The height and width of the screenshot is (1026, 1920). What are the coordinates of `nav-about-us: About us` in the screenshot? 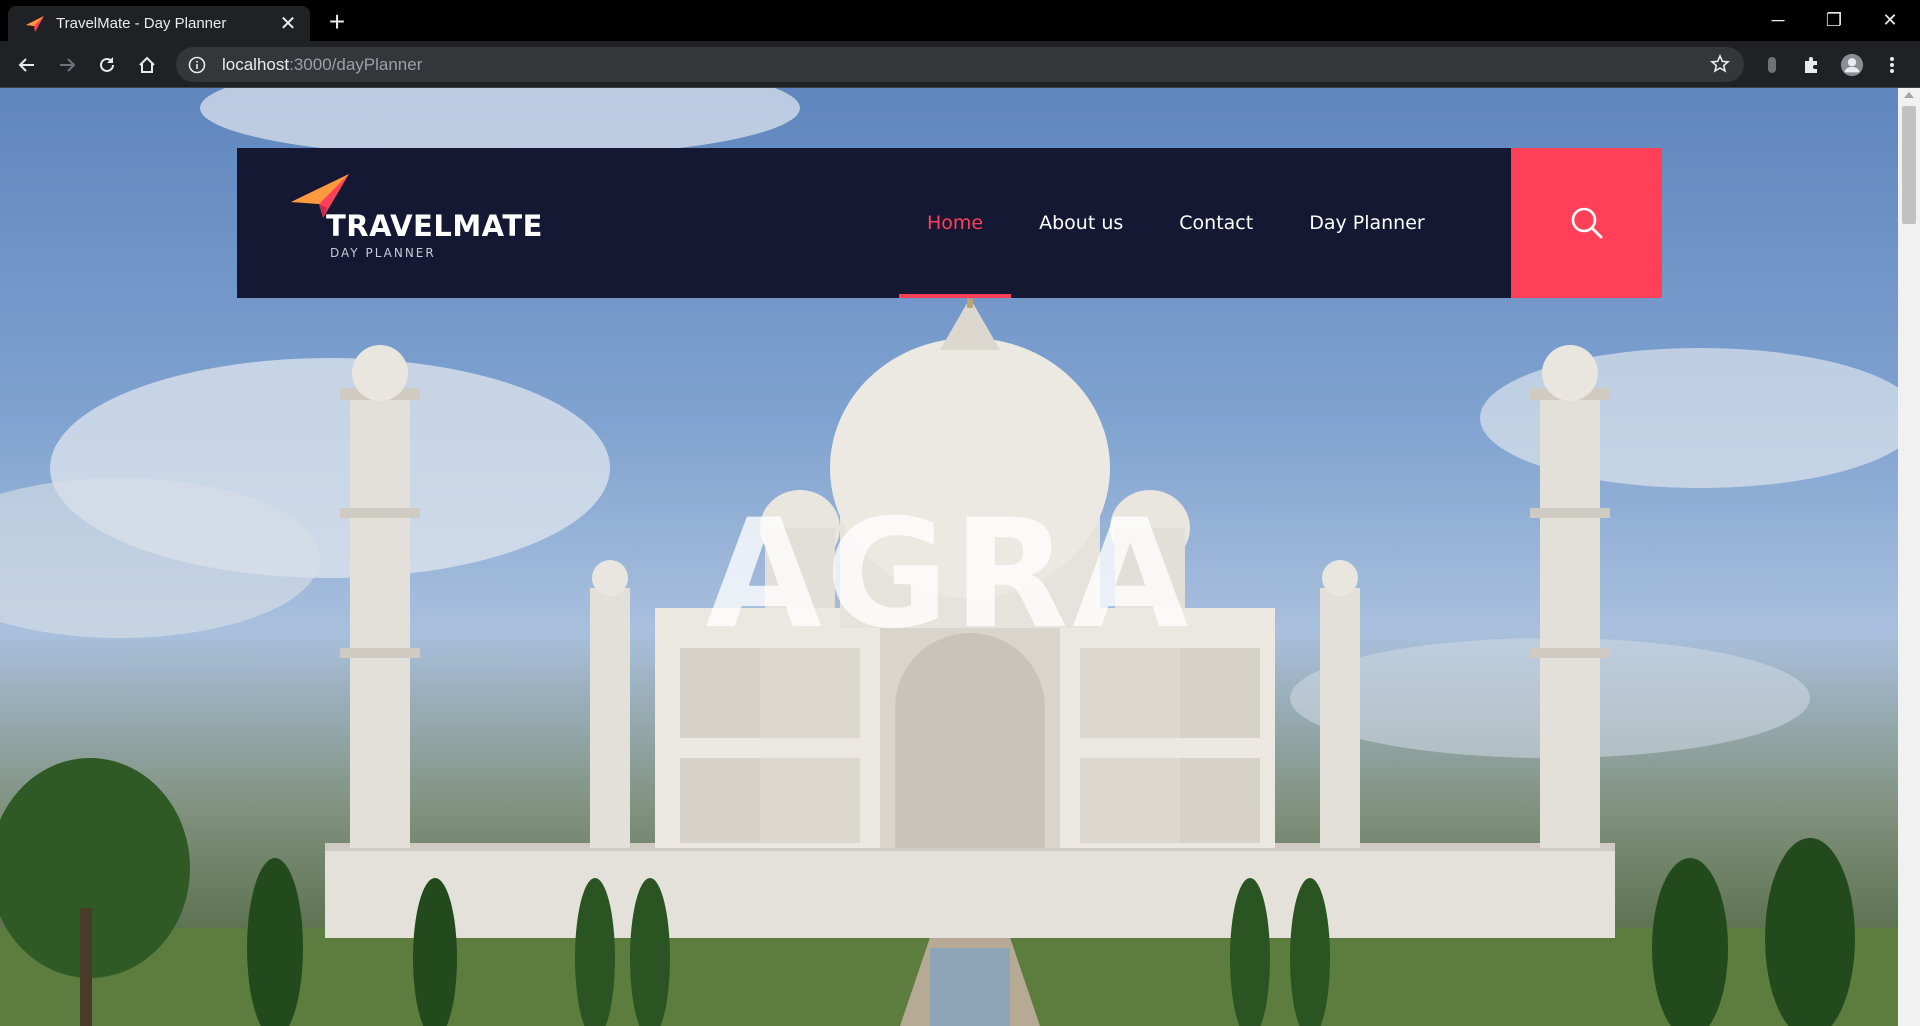 It's located at (1081, 223).